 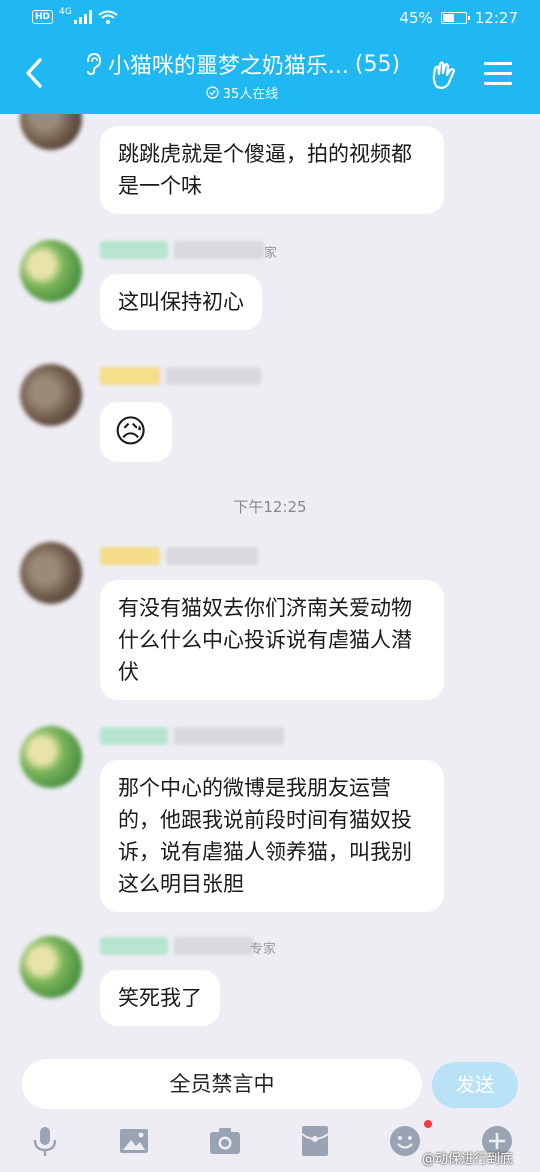 What do you see at coordinates (108, 17) in the screenshot?
I see `wifi-icon` at bounding box center [108, 17].